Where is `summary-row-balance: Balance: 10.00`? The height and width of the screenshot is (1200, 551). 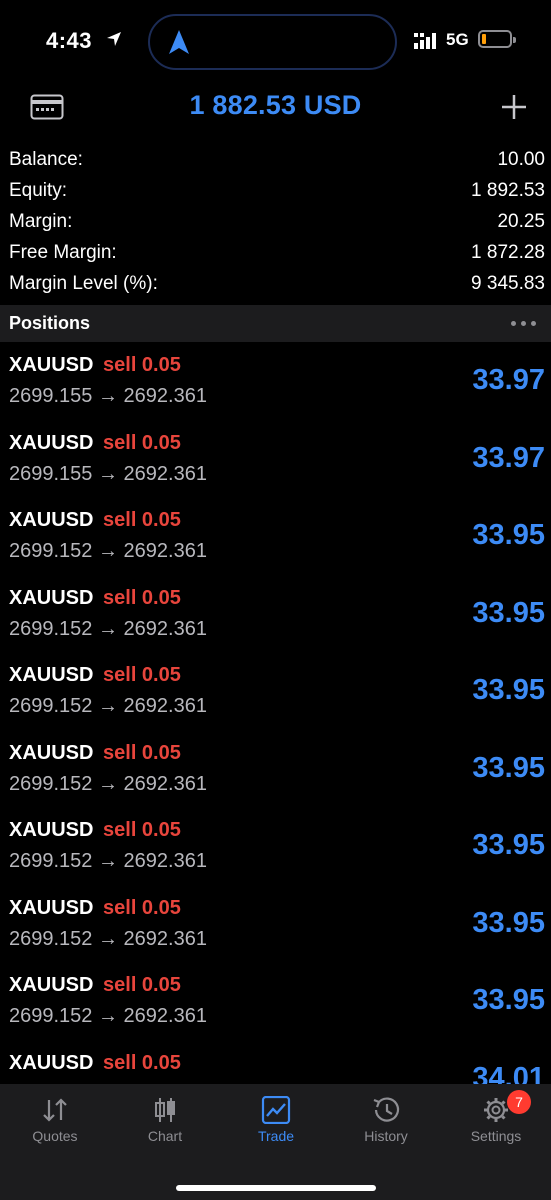
summary-row-balance: Balance: 10.00 is located at coordinates (275, 159).